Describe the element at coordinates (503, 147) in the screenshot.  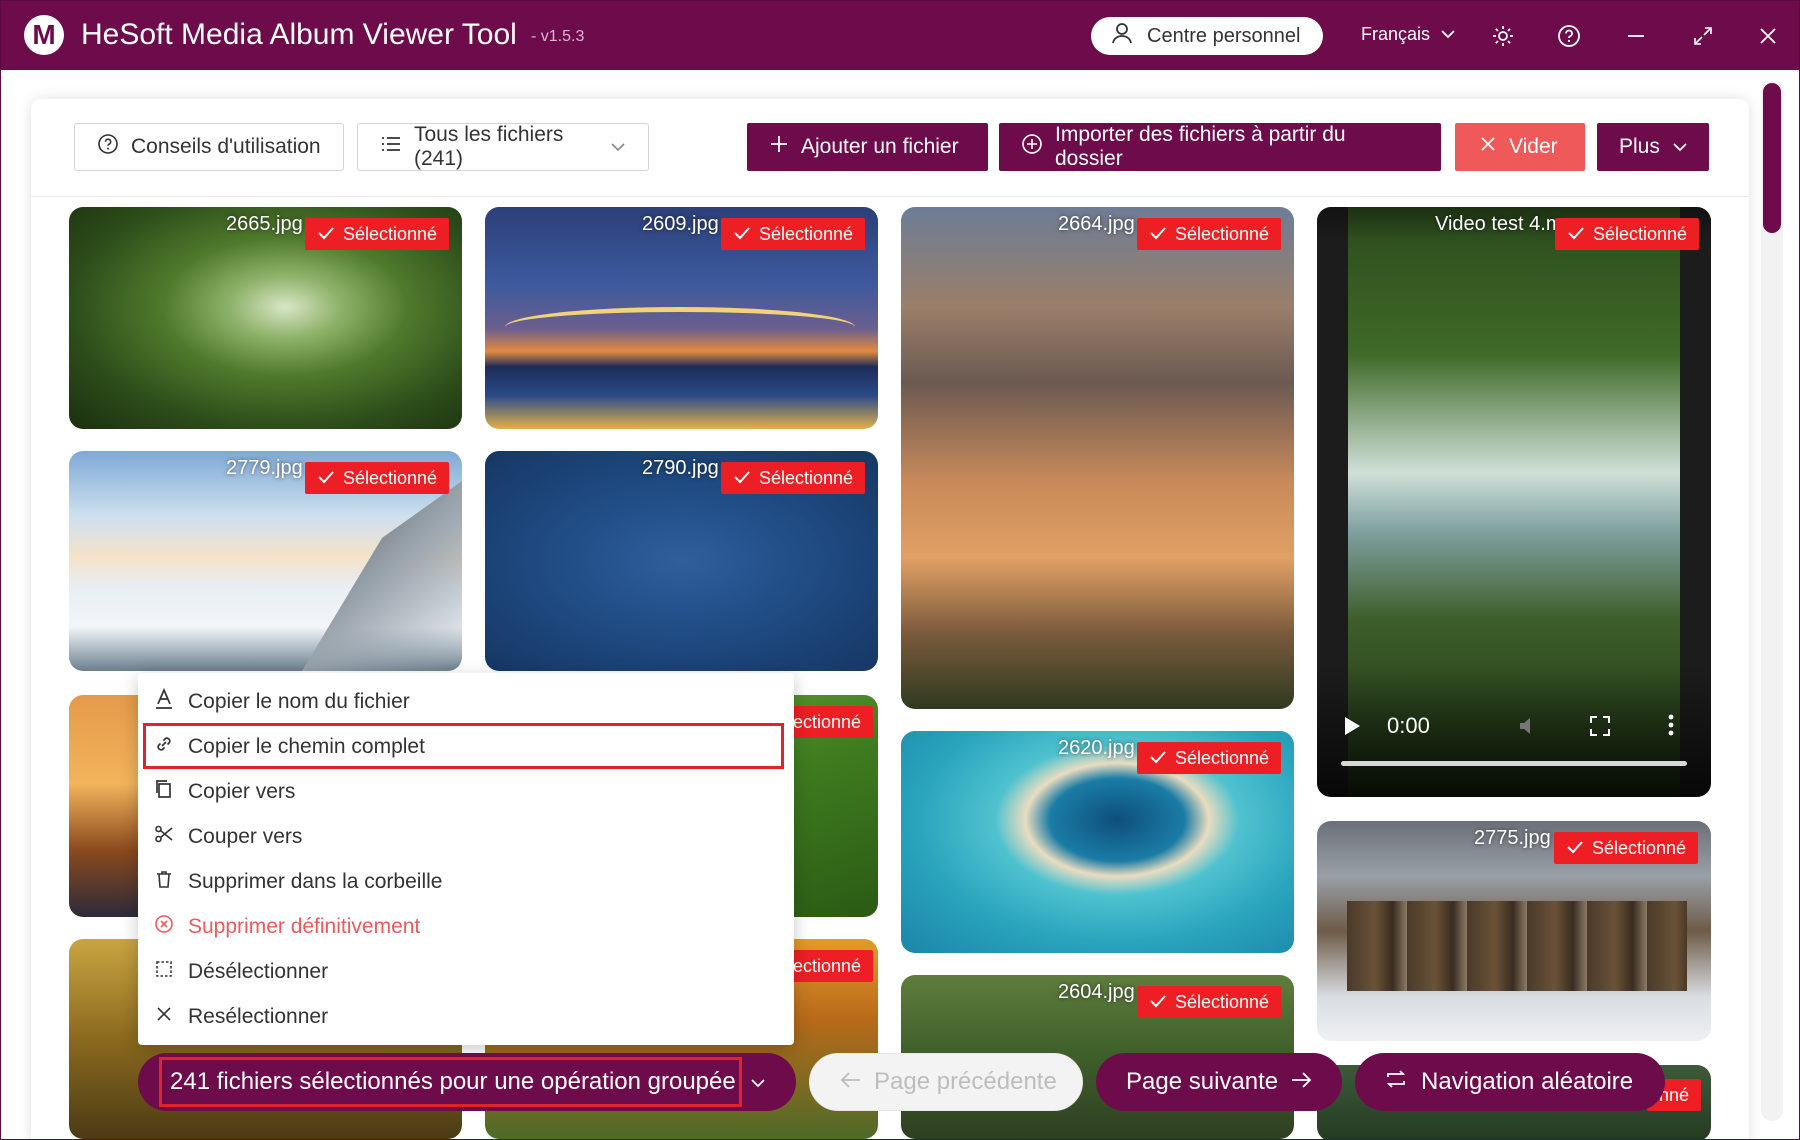
I see `file-filter-dropdown: Tous les fichiers (241)` at that location.